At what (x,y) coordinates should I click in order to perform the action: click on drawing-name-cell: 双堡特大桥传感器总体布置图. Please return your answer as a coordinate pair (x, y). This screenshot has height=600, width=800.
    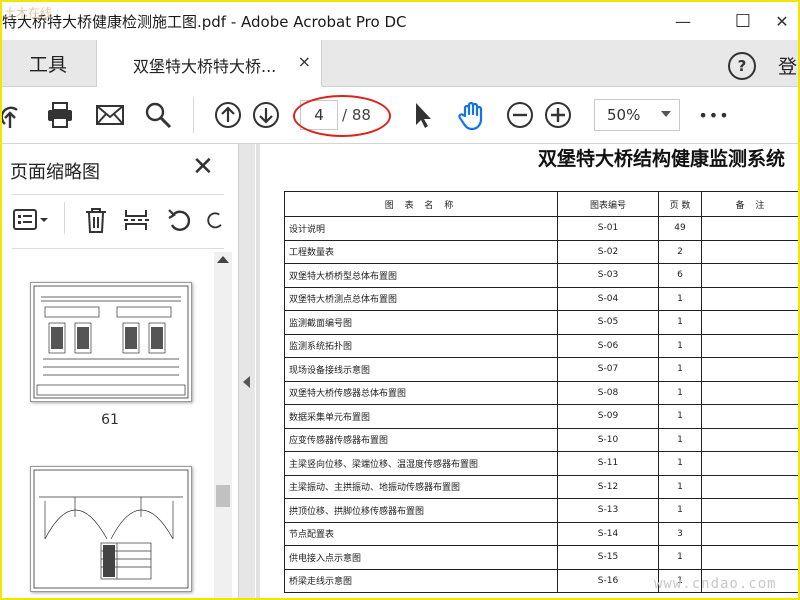
    Looking at the image, I should click on (421, 392).